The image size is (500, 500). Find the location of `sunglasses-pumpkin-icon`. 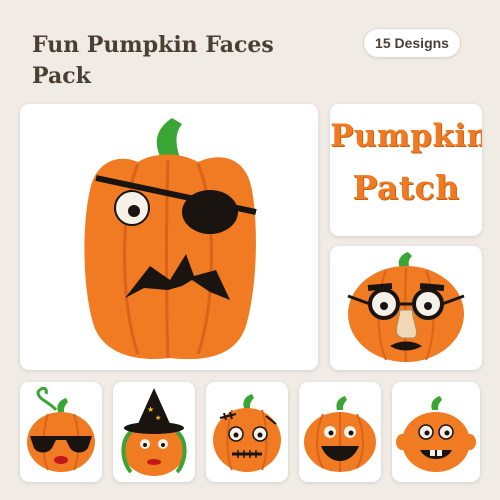

sunglasses-pumpkin-icon is located at coordinates (61, 429).